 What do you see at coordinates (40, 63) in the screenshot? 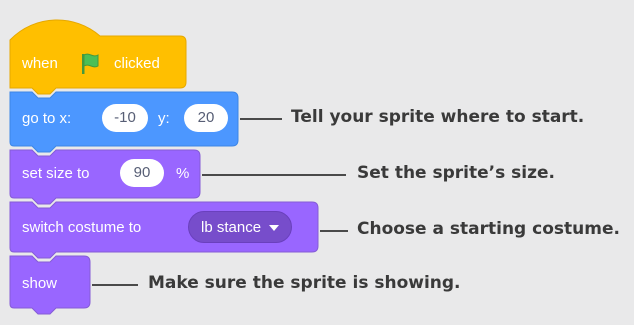
I see `when-label: when` at bounding box center [40, 63].